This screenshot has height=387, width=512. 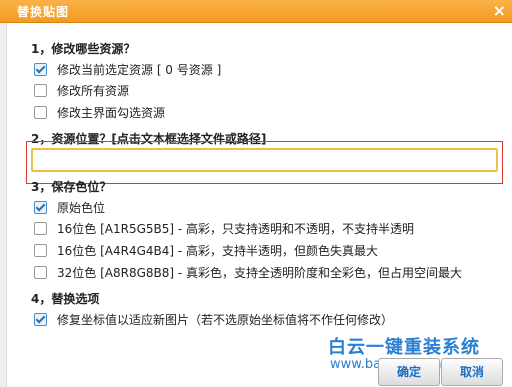 I want to click on resource-path-input, so click(x=264, y=160).